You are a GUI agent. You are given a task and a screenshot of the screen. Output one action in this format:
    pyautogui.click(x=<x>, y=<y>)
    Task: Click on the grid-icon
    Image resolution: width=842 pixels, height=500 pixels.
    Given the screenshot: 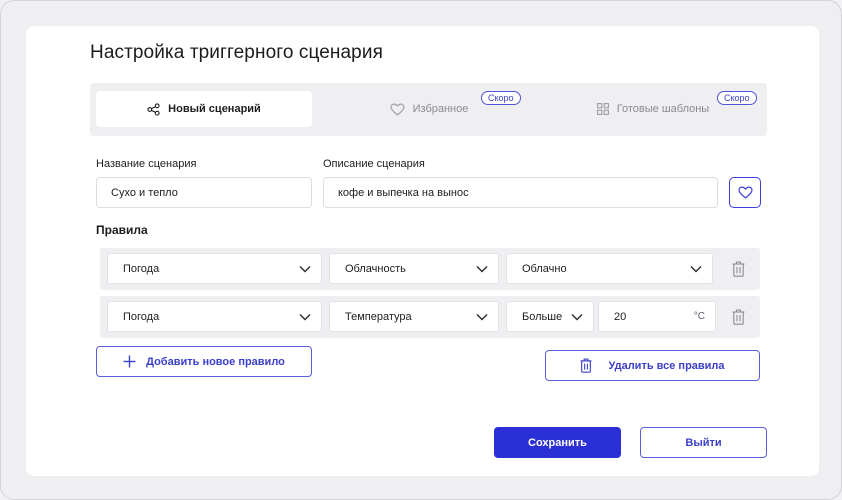 What is the action you would take?
    pyautogui.click(x=602, y=109)
    